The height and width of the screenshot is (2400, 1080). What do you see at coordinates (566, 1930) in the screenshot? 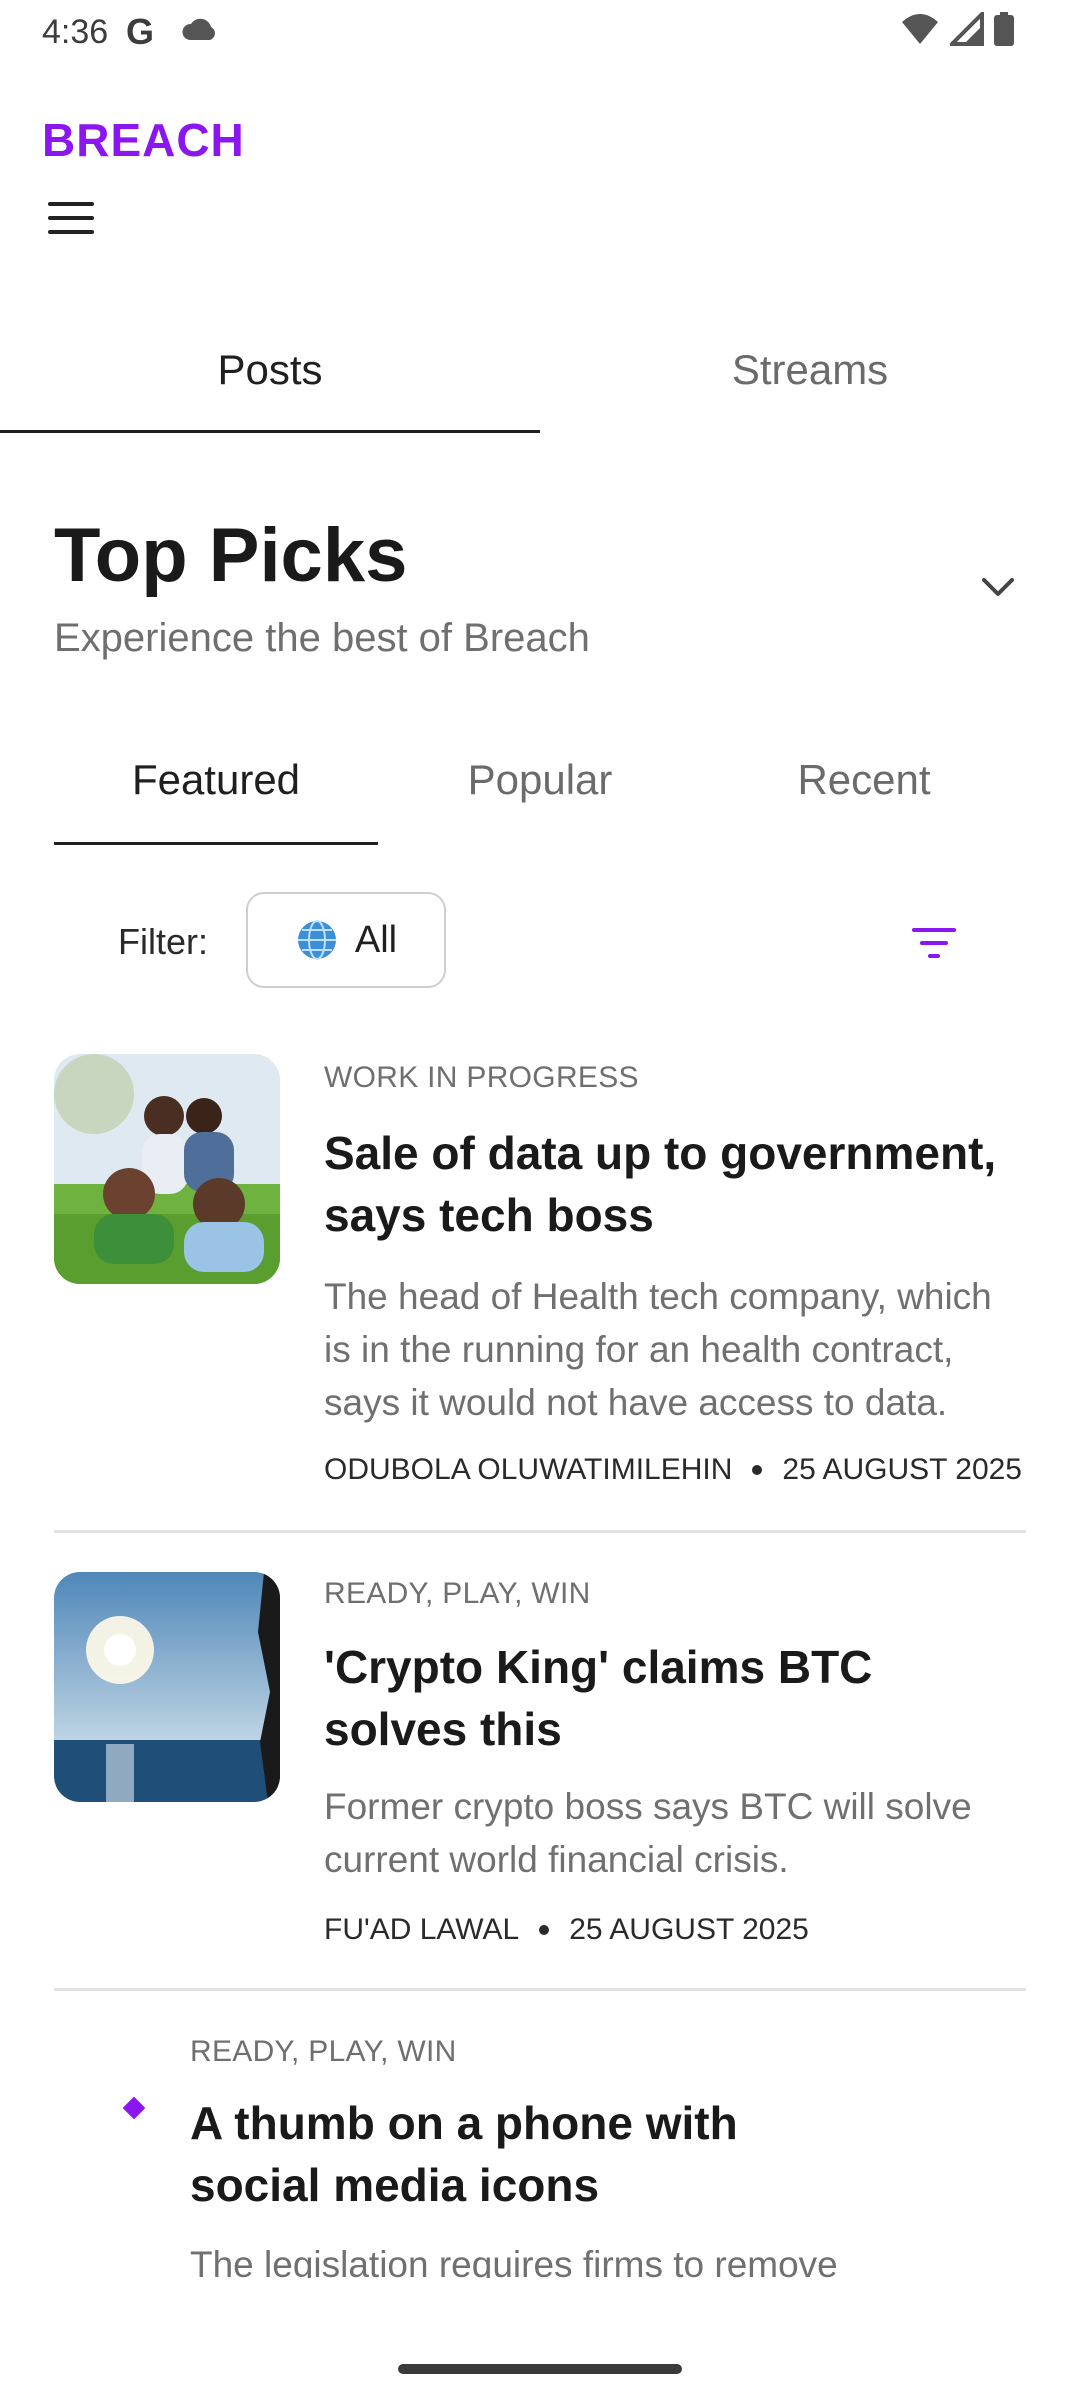
I see `article-meta: FU'AD LAWAL 25 AUGUST 2025` at bounding box center [566, 1930].